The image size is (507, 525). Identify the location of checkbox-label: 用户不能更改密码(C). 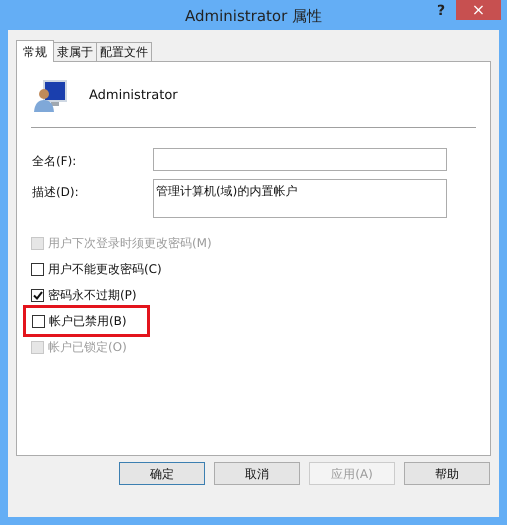
(105, 269).